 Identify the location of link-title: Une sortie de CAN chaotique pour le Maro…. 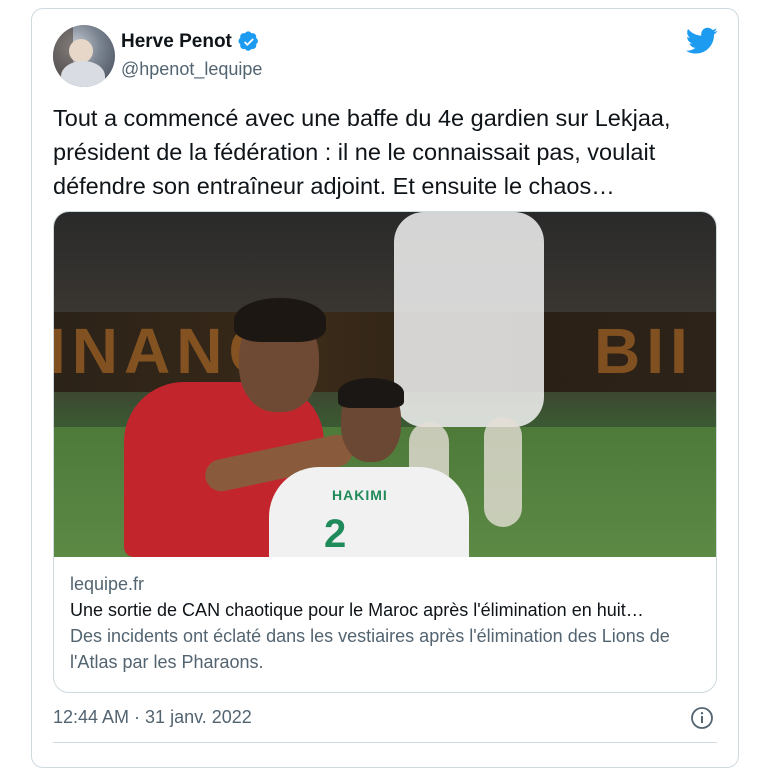
(357, 610).